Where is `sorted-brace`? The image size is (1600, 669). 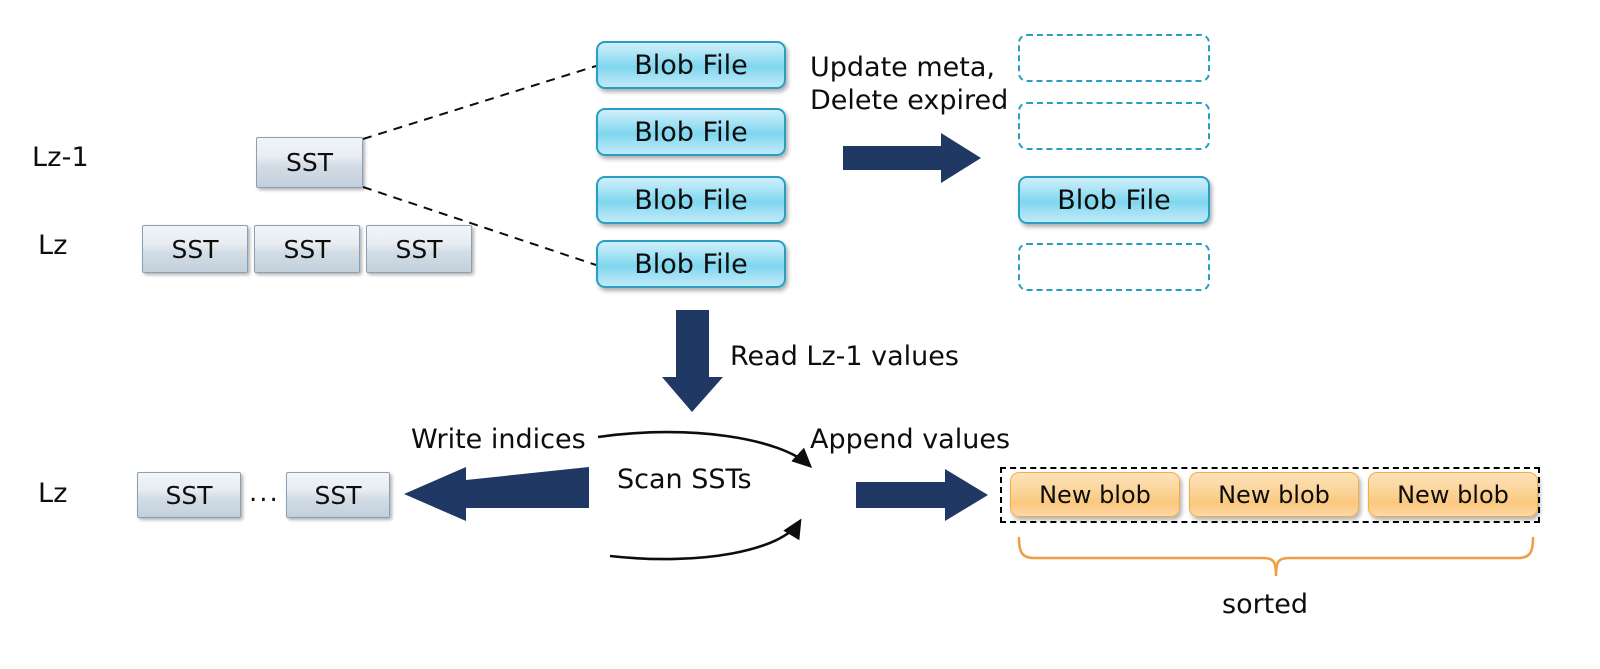 sorted-brace is located at coordinates (1276, 556).